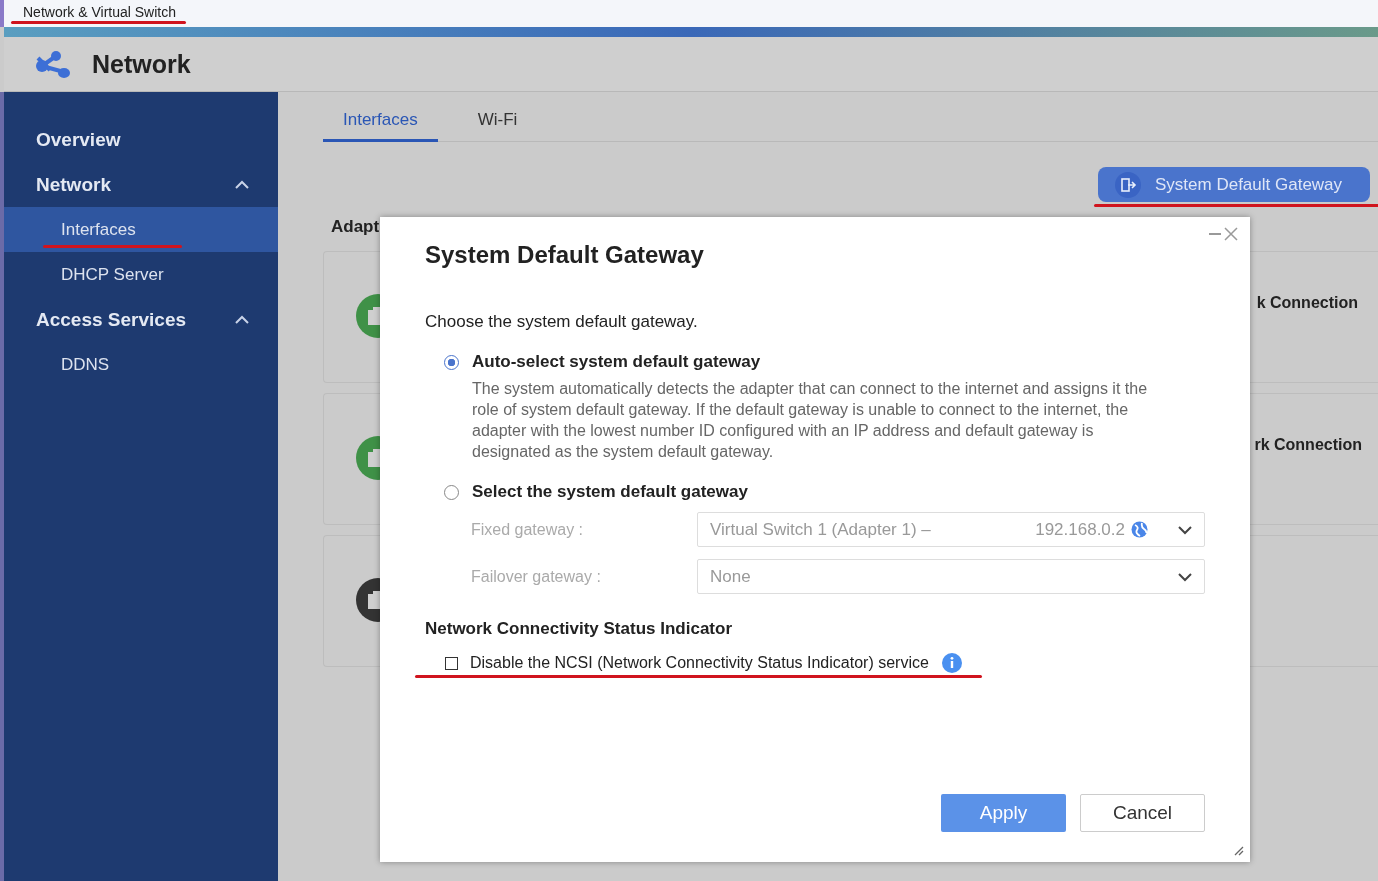  I want to click on field-label: Fixed gateway :, so click(527, 529).